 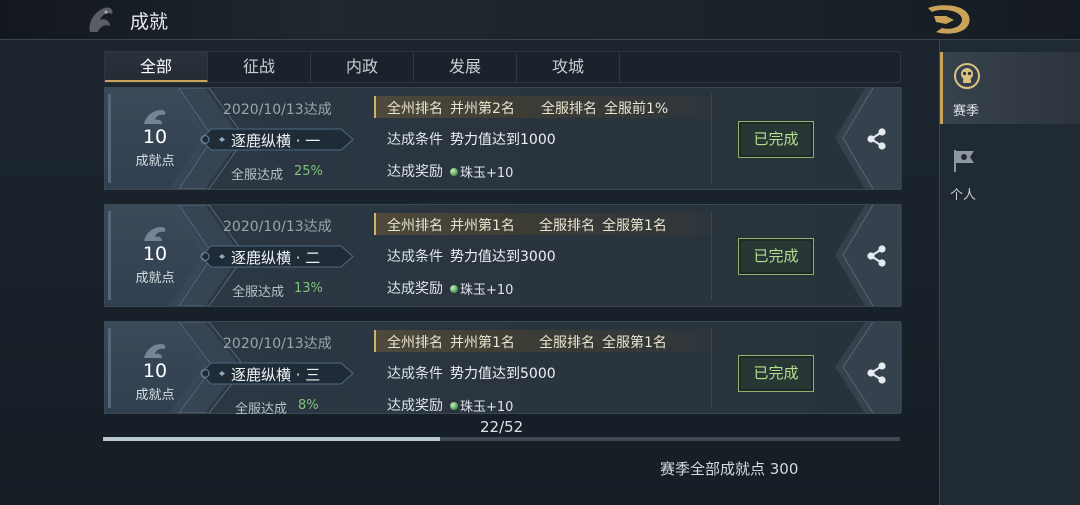 I want to click on scroll-progress-fill, so click(x=272, y=439).